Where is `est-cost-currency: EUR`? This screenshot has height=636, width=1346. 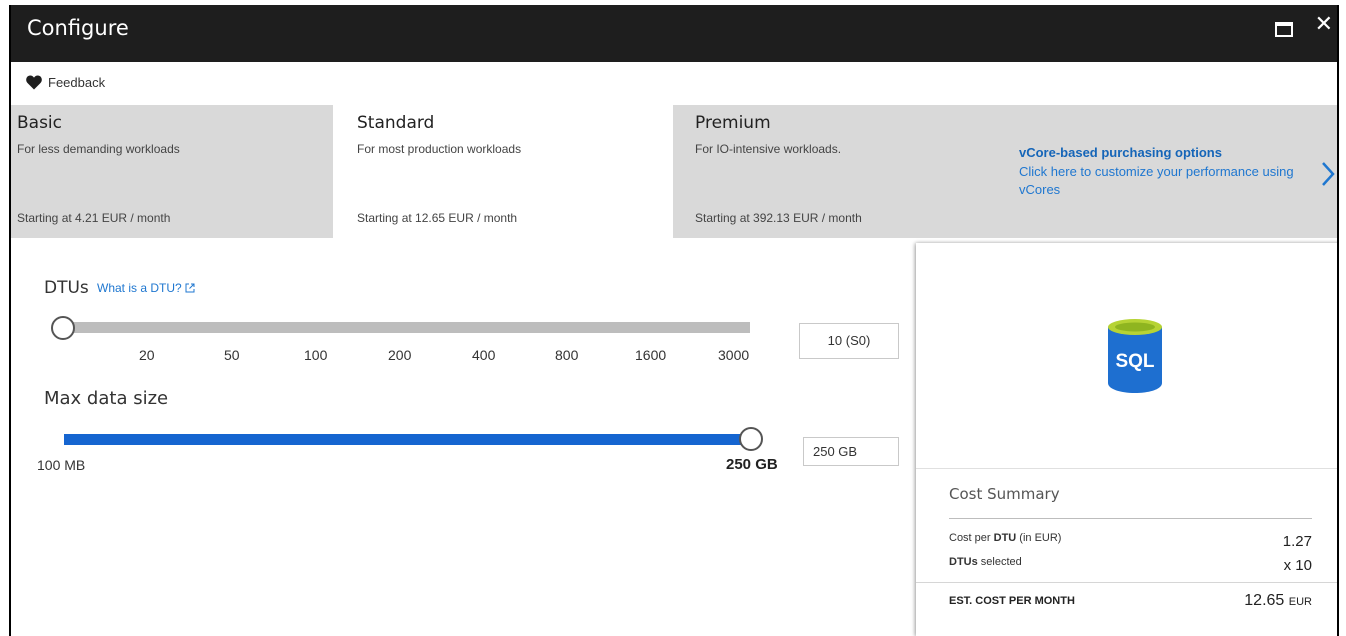
est-cost-currency: EUR is located at coordinates (1300, 602).